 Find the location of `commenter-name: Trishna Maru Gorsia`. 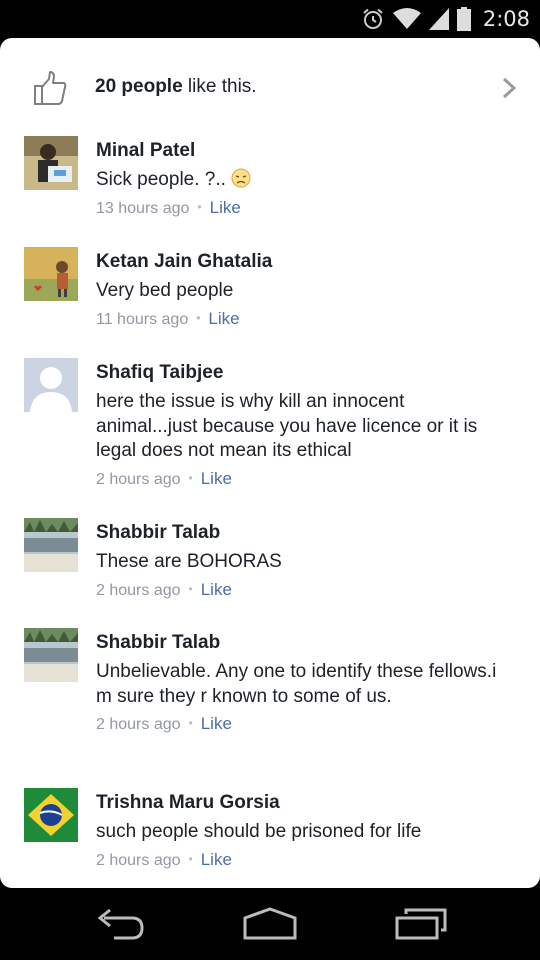

commenter-name: Trishna Maru Gorsia is located at coordinates (303, 803).